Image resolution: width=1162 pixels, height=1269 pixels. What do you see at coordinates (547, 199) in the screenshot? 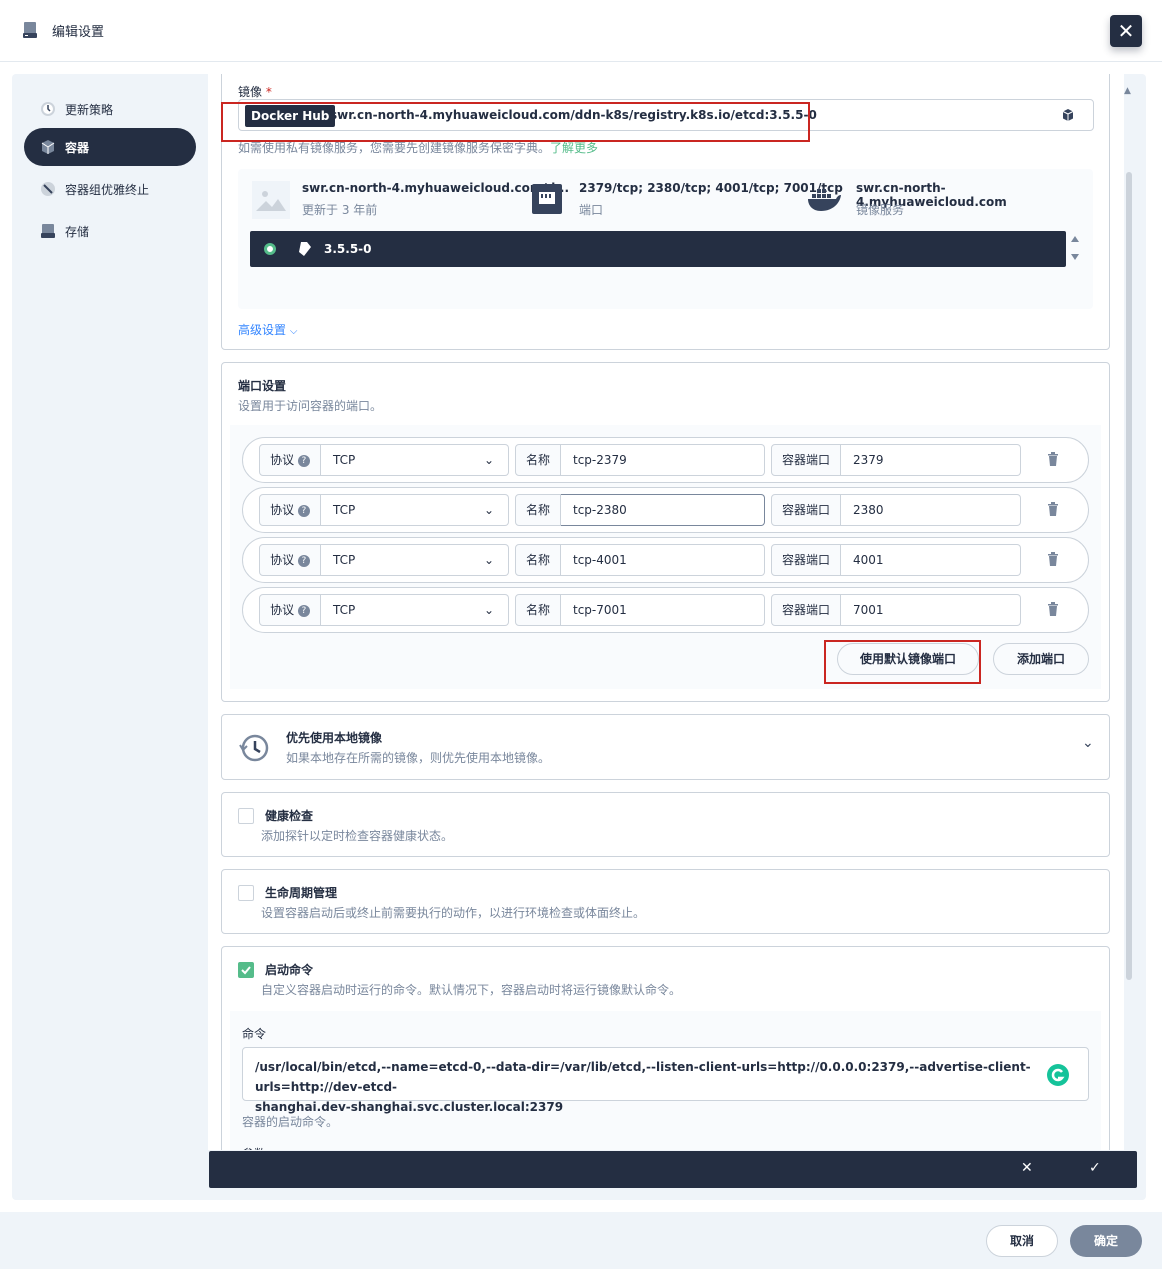
I see `port-icon` at bounding box center [547, 199].